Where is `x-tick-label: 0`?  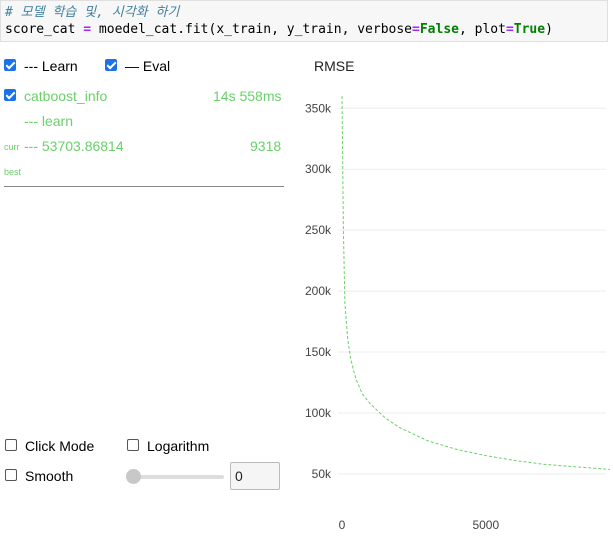 x-tick-label: 0 is located at coordinates (342, 525).